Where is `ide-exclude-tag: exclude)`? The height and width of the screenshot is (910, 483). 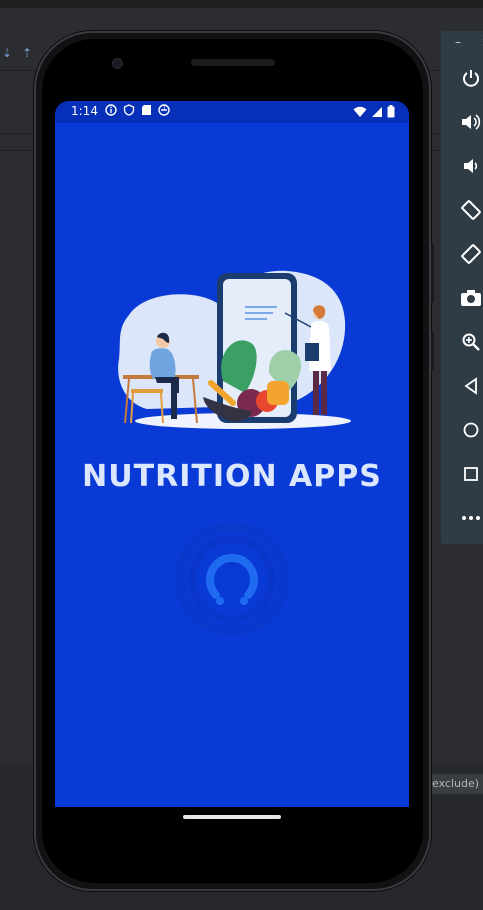 ide-exclude-tag: exclude) is located at coordinates (454, 784).